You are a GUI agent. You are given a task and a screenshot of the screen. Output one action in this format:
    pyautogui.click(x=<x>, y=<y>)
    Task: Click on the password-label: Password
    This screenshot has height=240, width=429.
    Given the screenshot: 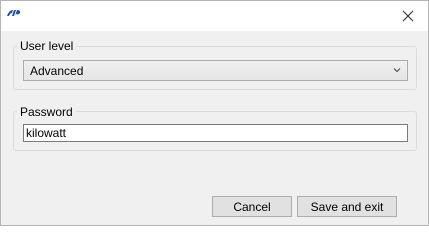 What is the action you would take?
    pyautogui.click(x=46, y=112)
    